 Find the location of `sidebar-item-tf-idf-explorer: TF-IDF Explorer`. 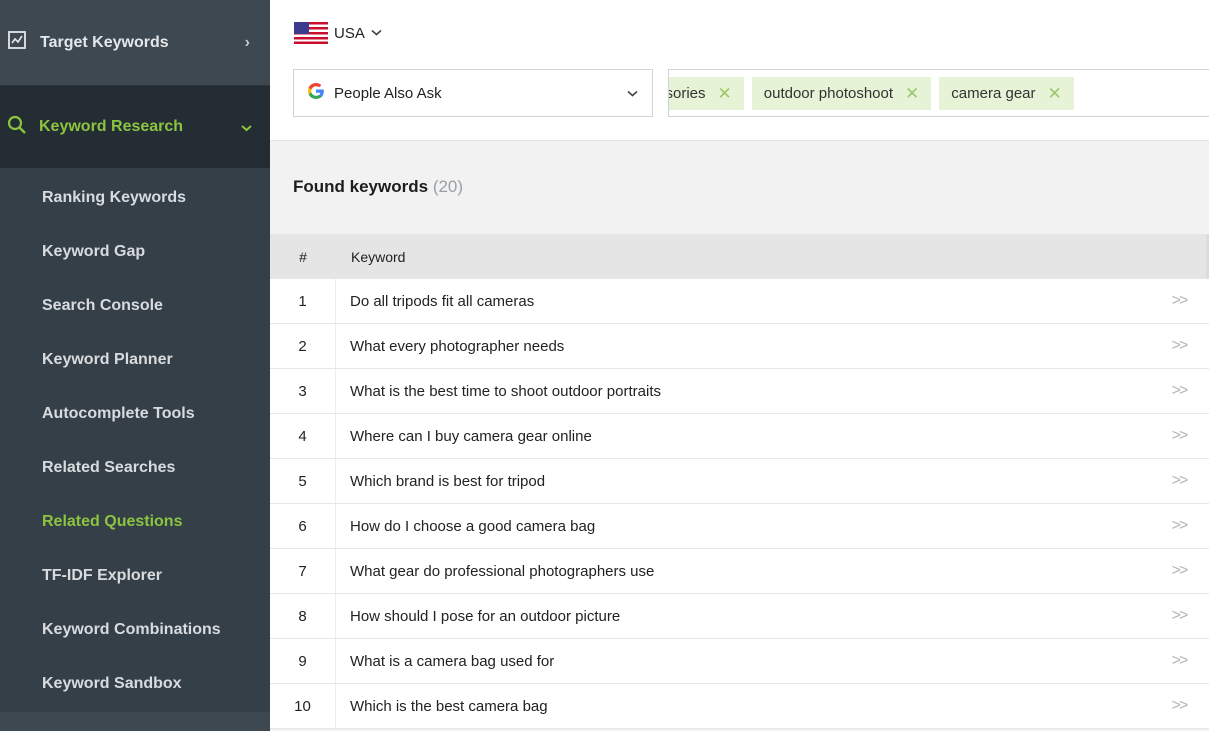

sidebar-item-tf-idf-explorer: TF-IDF Explorer is located at coordinates (135, 576).